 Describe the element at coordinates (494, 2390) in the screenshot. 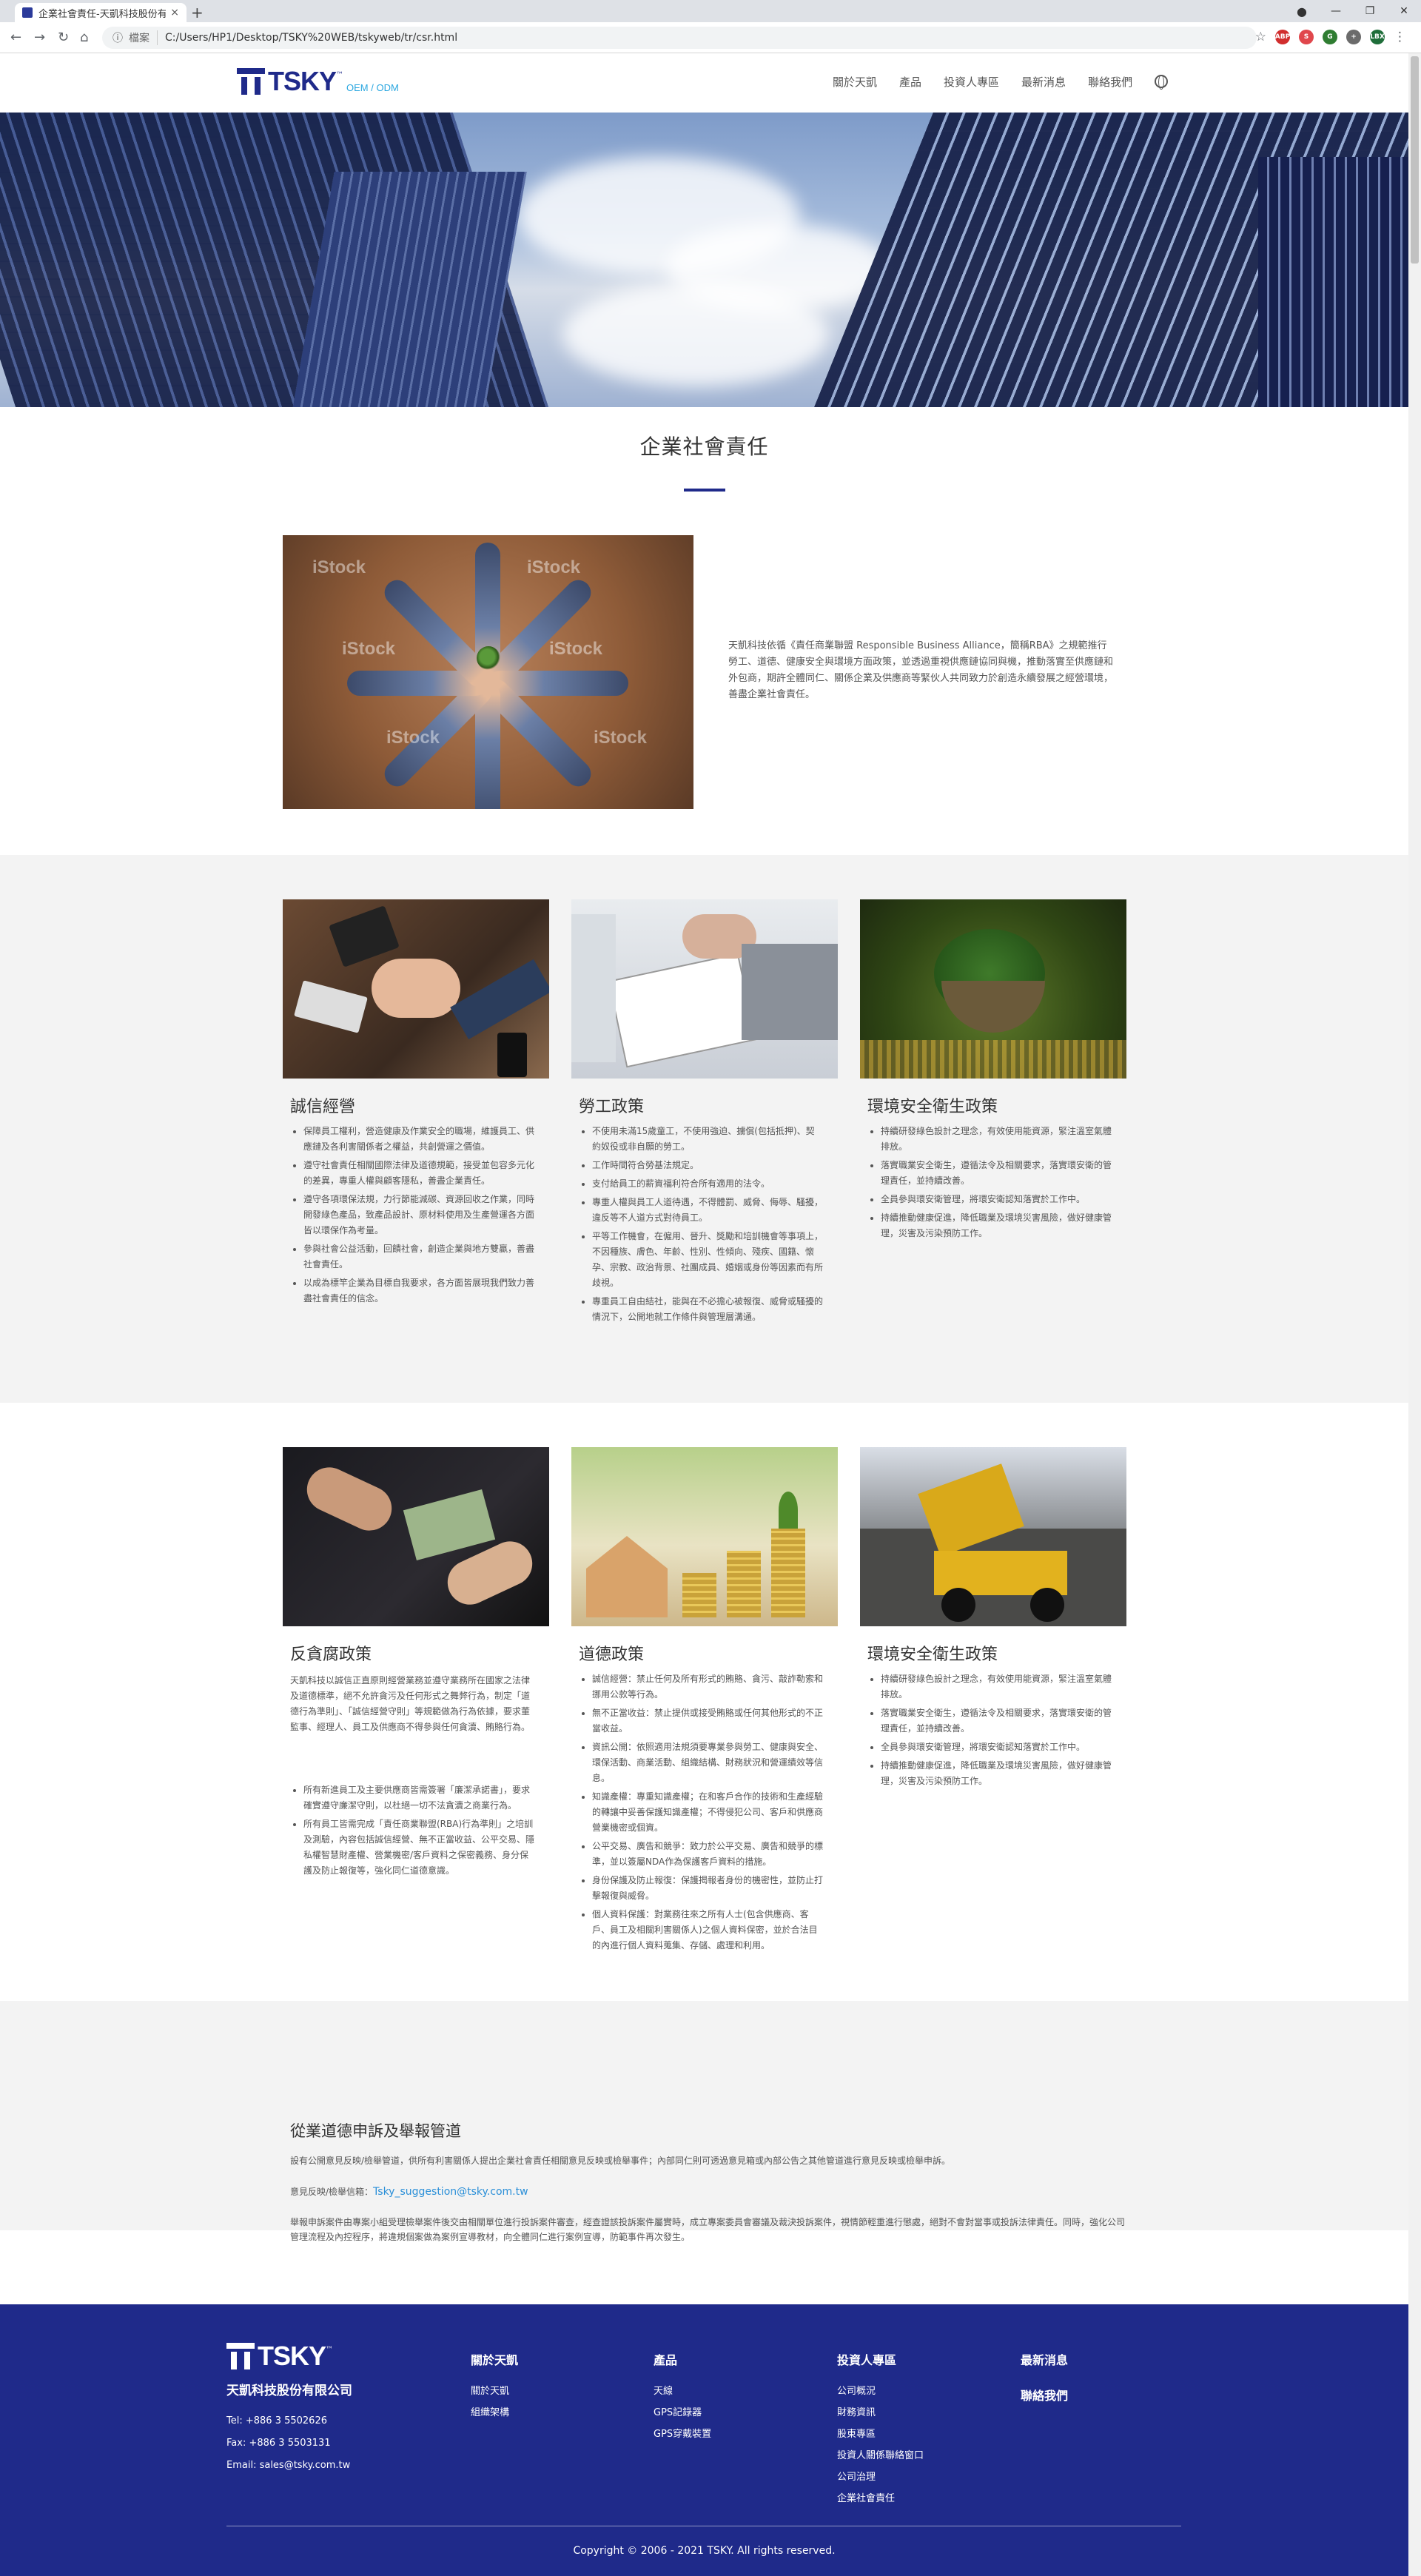

I see `footer-link: 關於天凱` at that location.